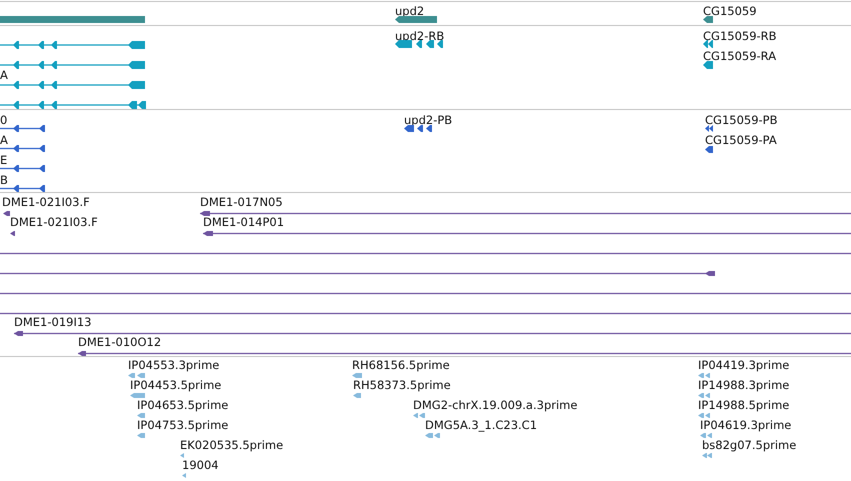 This screenshot has width=851, height=481. What do you see at coordinates (232, 445) in the screenshot?
I see `feature-label: EK020535.5prime` at bounding box center [232, 445].